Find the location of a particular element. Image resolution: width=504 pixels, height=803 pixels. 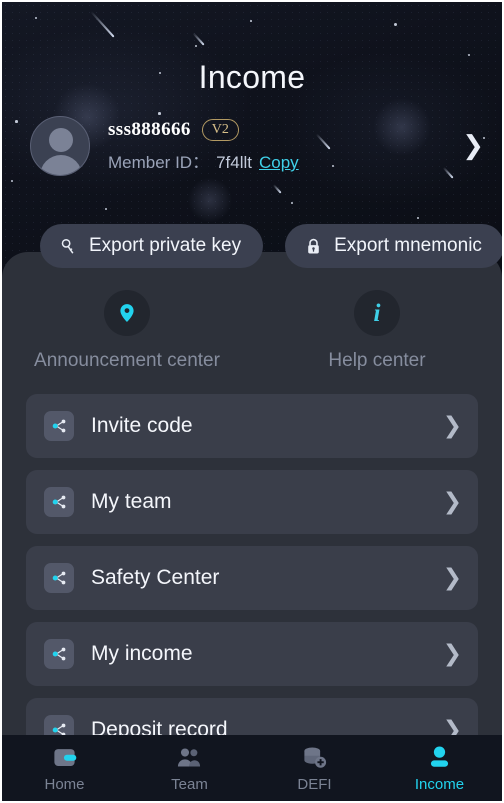

copy-member-id-link: Copy is located at coordinates (279, 163).